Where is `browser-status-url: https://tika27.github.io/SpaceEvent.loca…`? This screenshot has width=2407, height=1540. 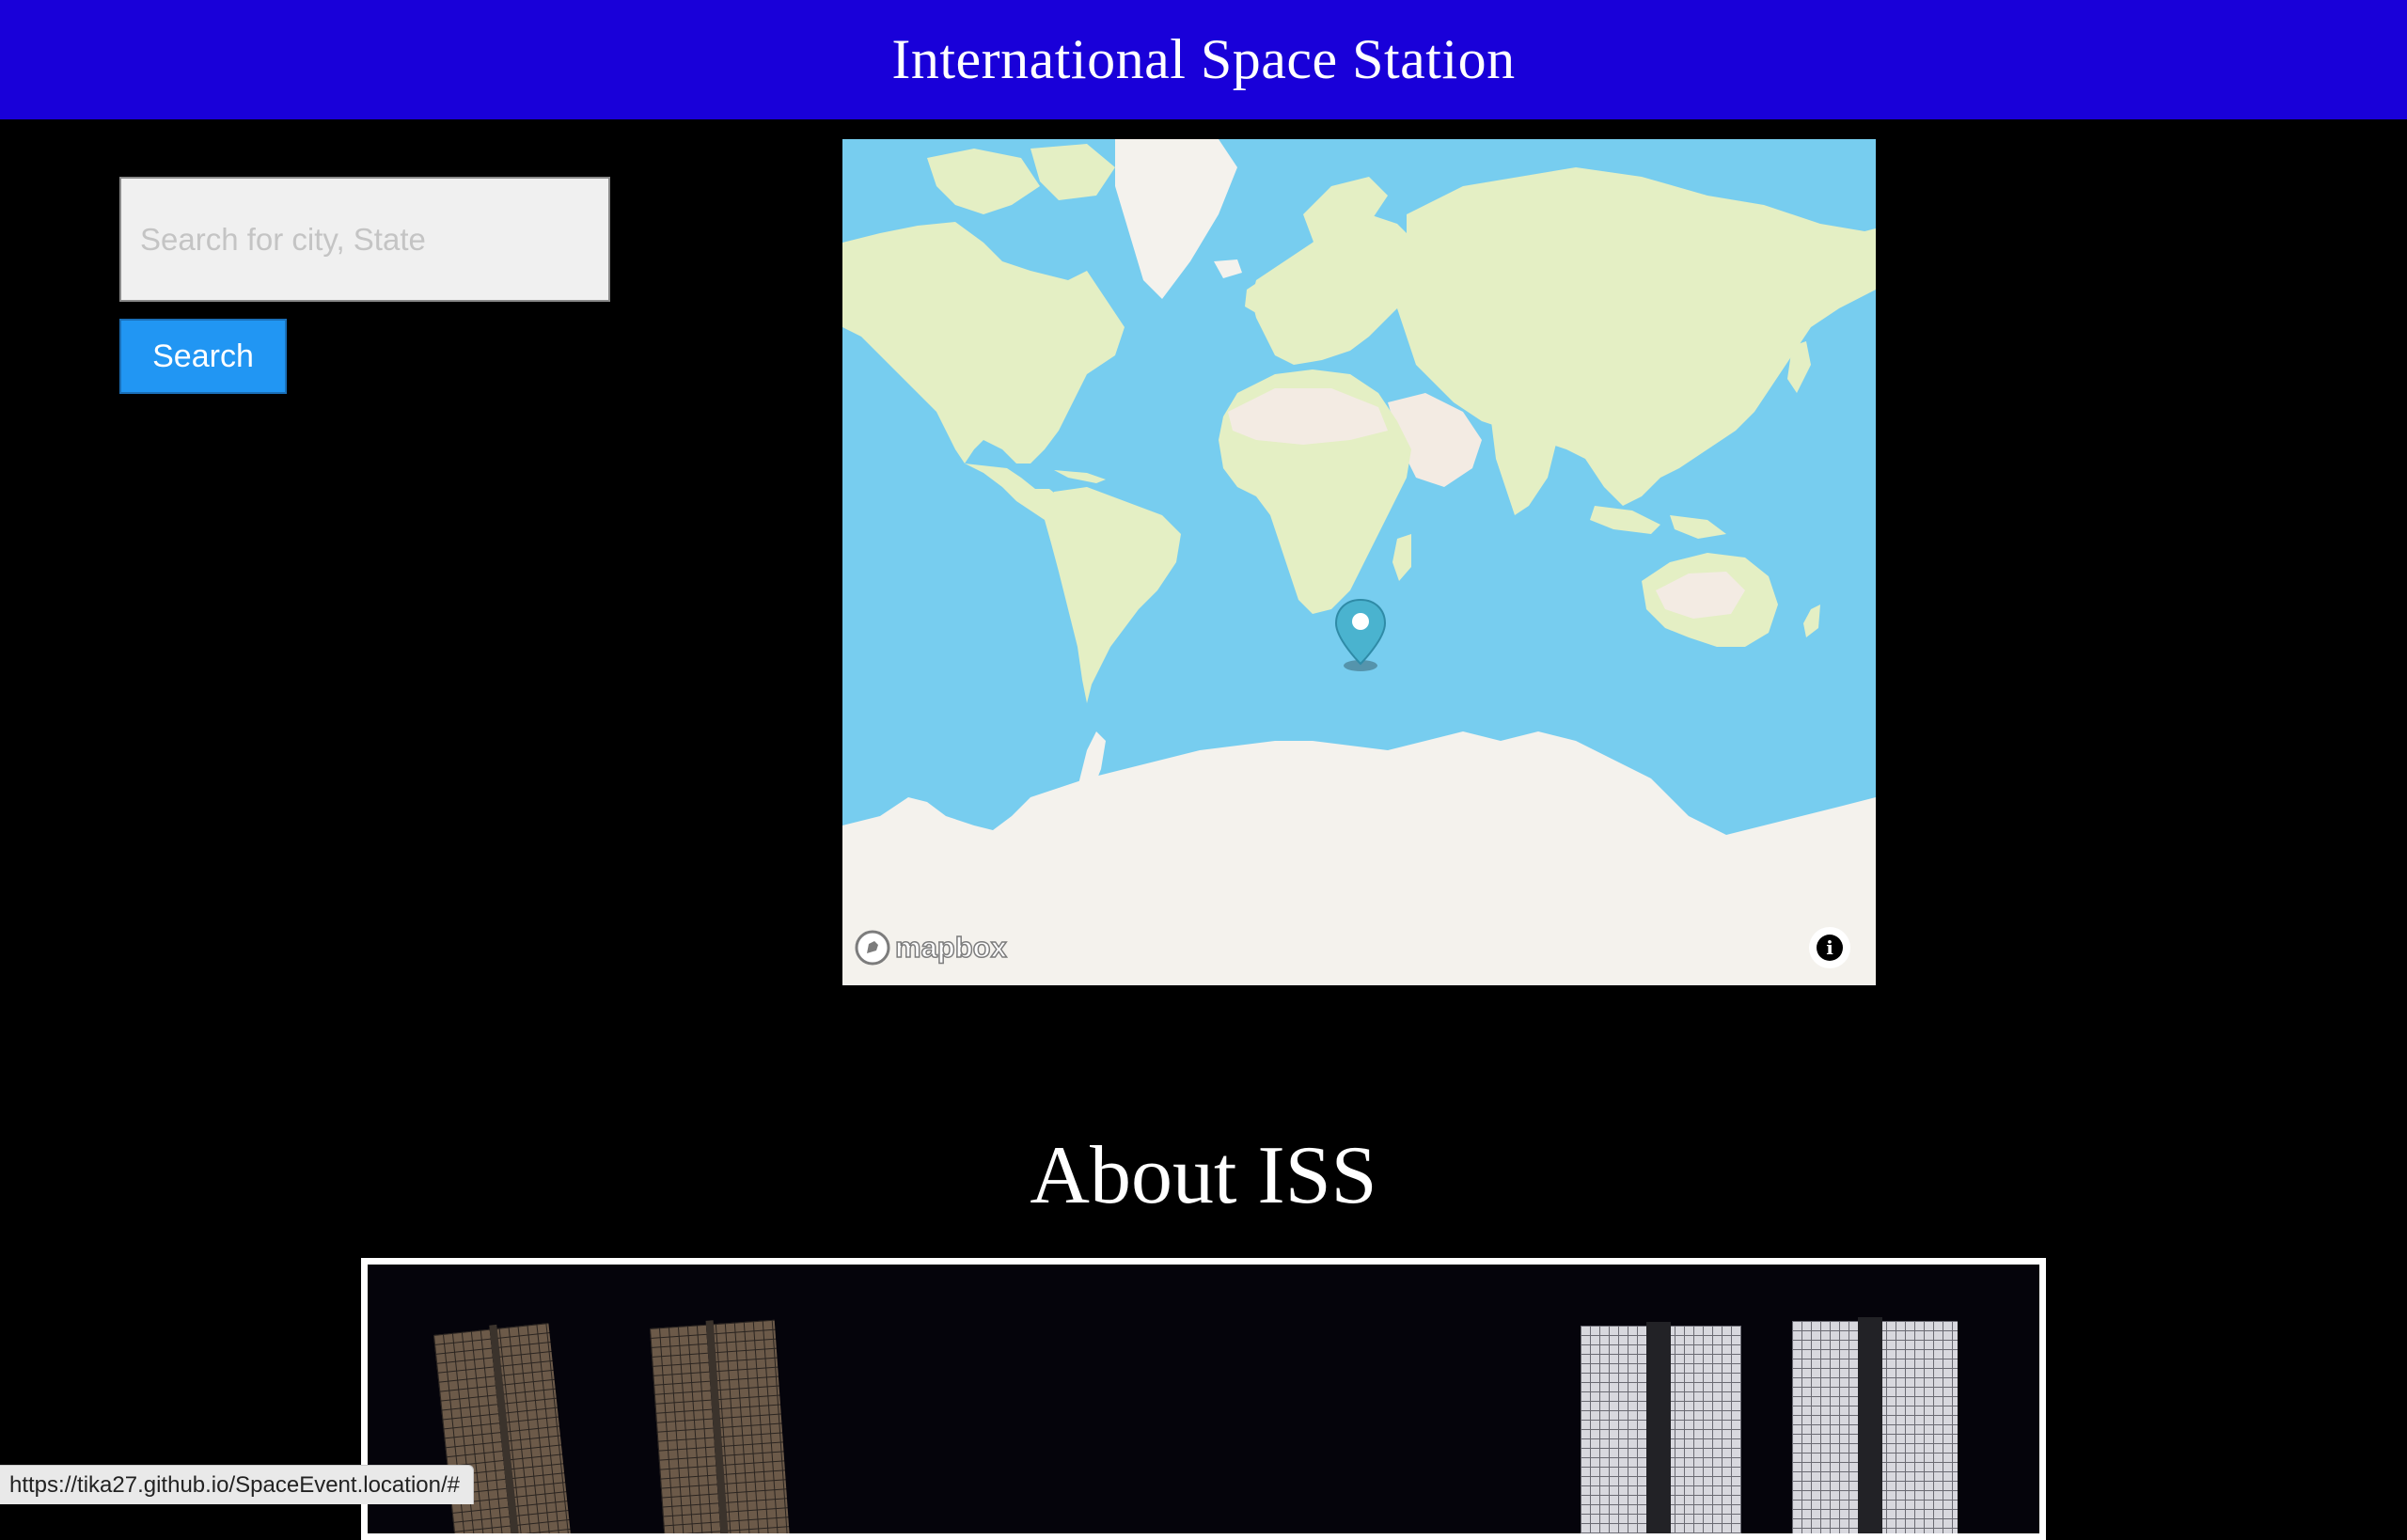
browser-status-url: https://tika27.github.io/SpaceEvent.loca… is located at coordinates (237, 1484).